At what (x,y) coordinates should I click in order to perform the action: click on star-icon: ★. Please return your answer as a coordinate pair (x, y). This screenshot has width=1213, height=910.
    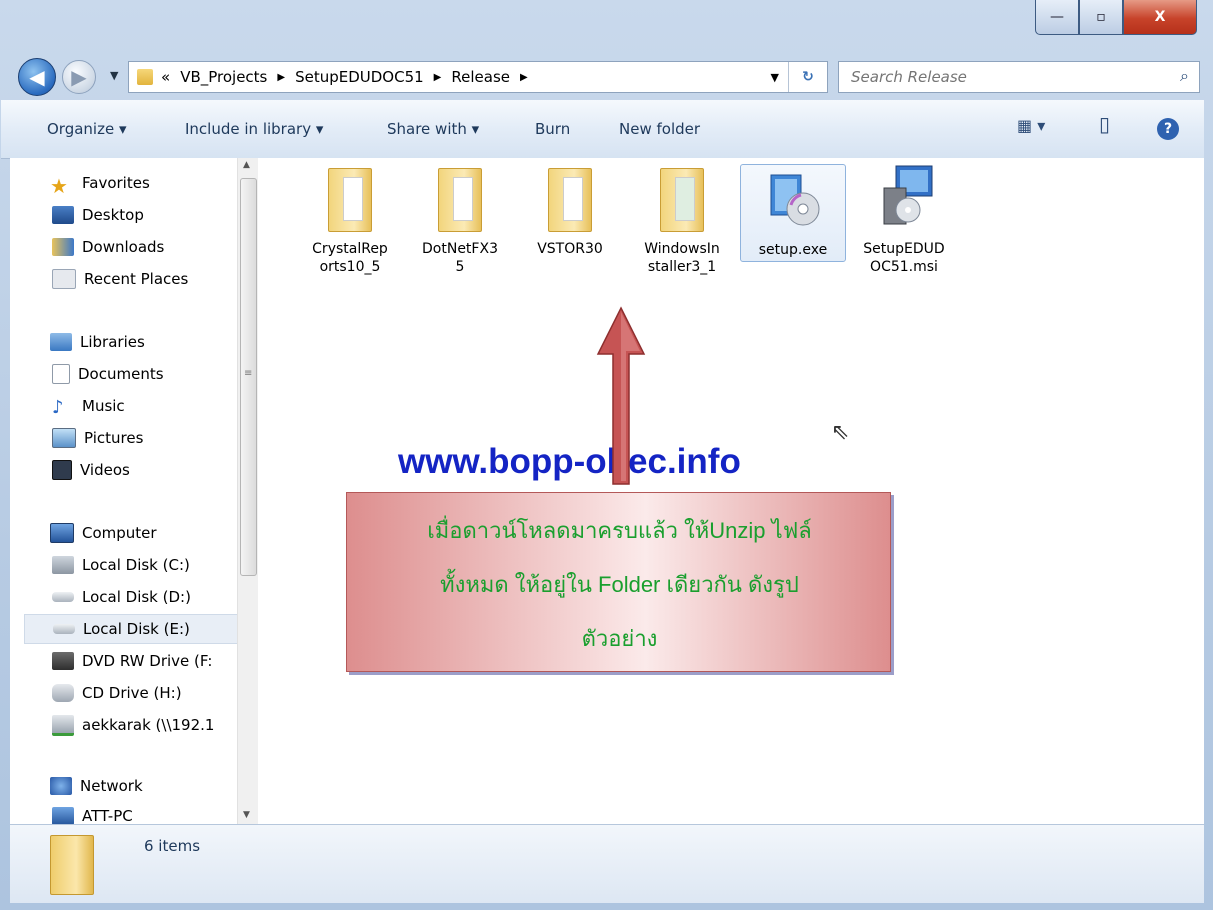
    Looking at the image, I should click on (59, 186).